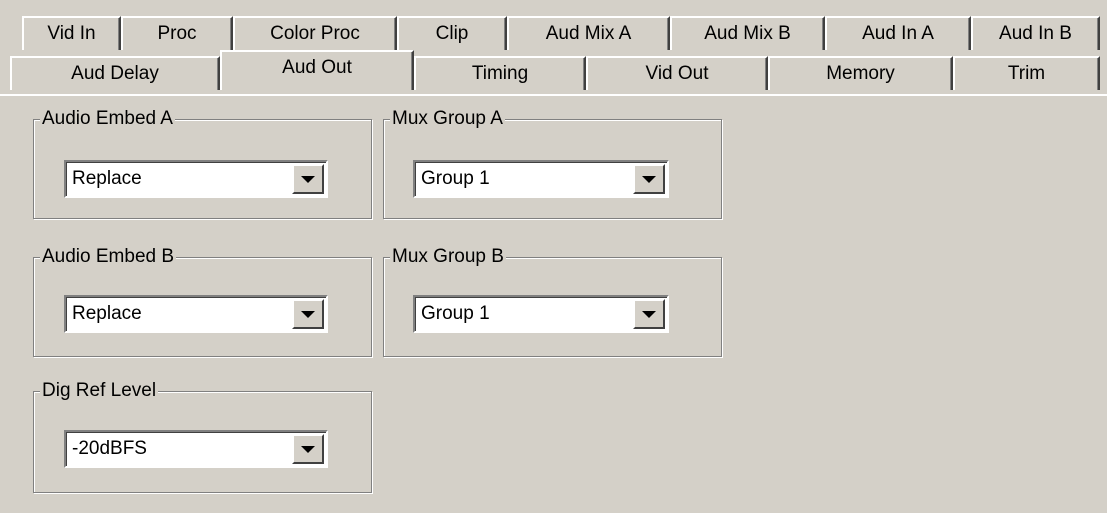 Image resolution: width=1107 pixels, height=513 pixels. What do you see at coordinates (71, 33) in the screenshot?
I see `tab-vid-in: Vid In` at bounding box center [71, 33].